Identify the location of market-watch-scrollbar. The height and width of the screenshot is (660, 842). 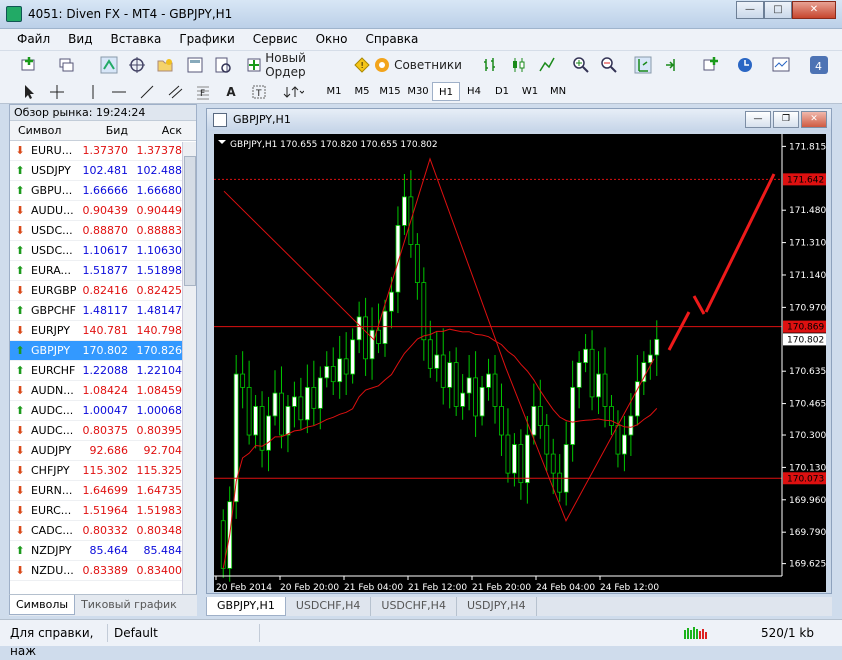
(189, 370).